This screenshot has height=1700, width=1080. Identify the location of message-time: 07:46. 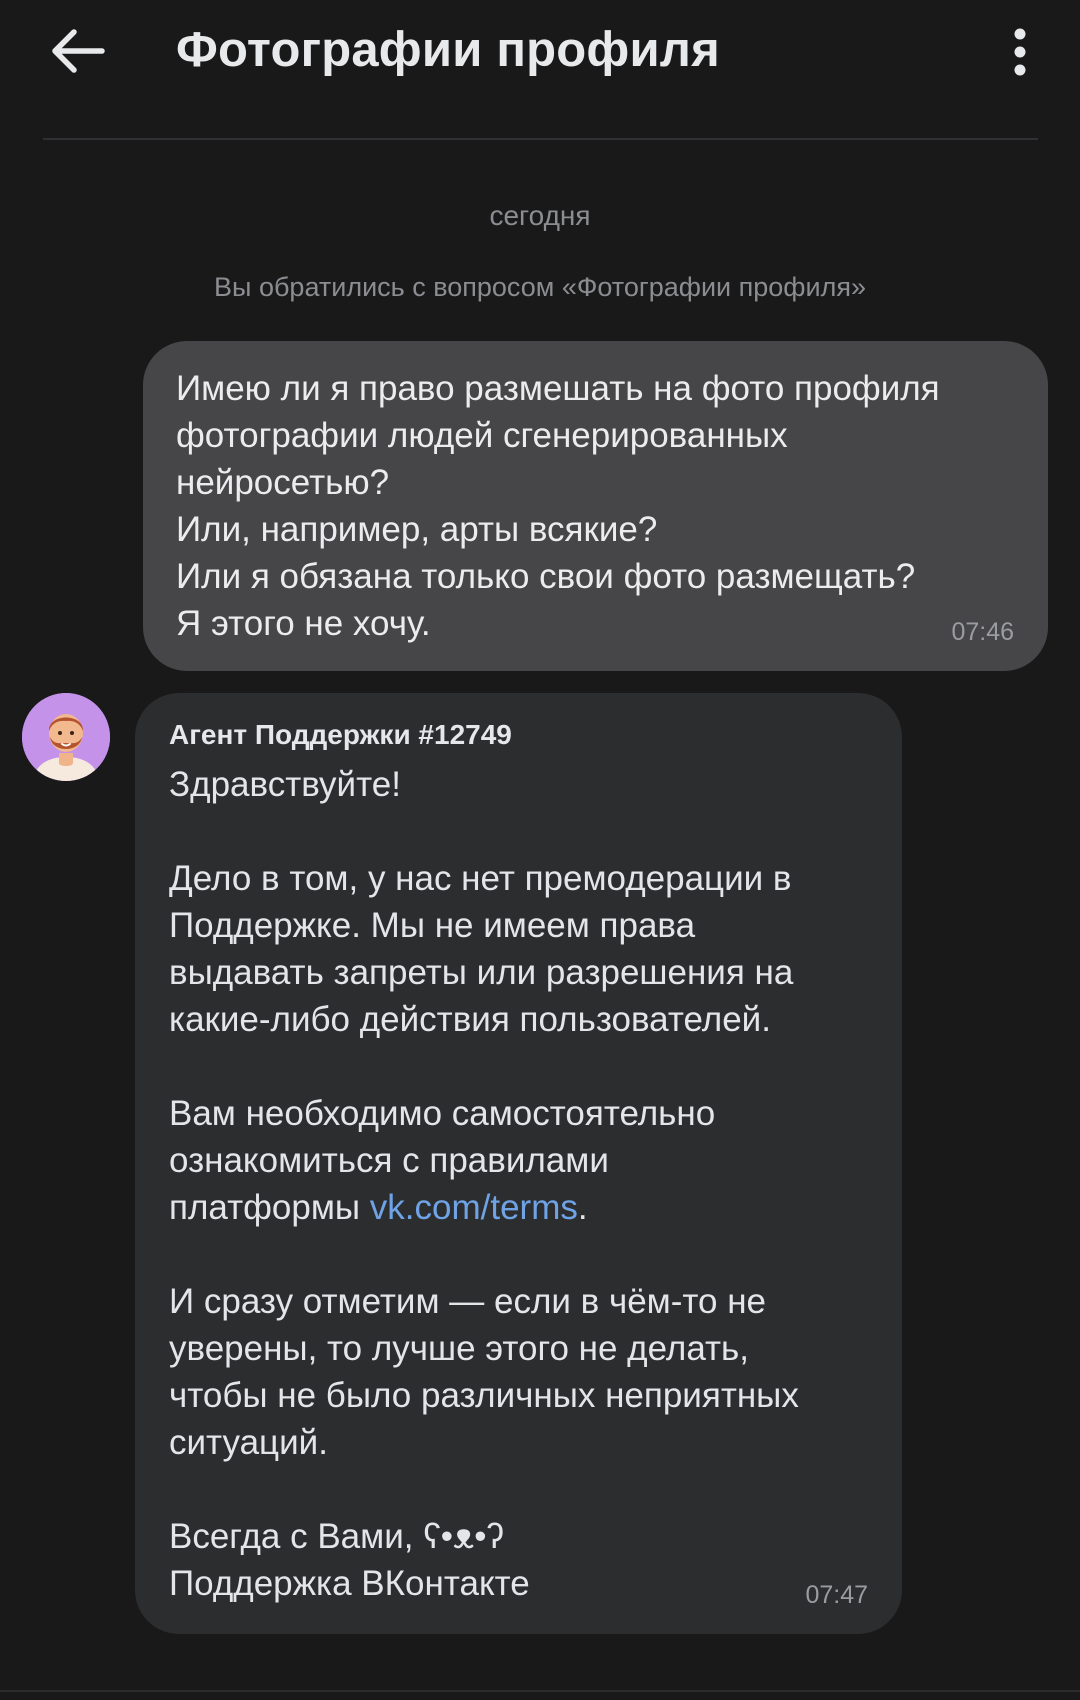
(982, 632).